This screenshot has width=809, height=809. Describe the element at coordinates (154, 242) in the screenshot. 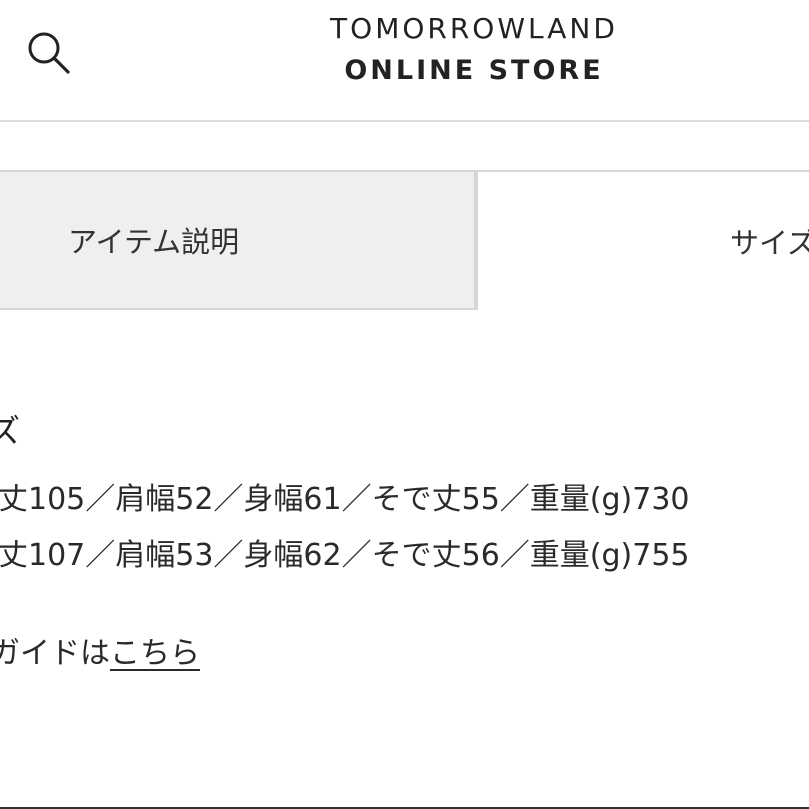

I see `tab-label: アイテム説明` at that location.